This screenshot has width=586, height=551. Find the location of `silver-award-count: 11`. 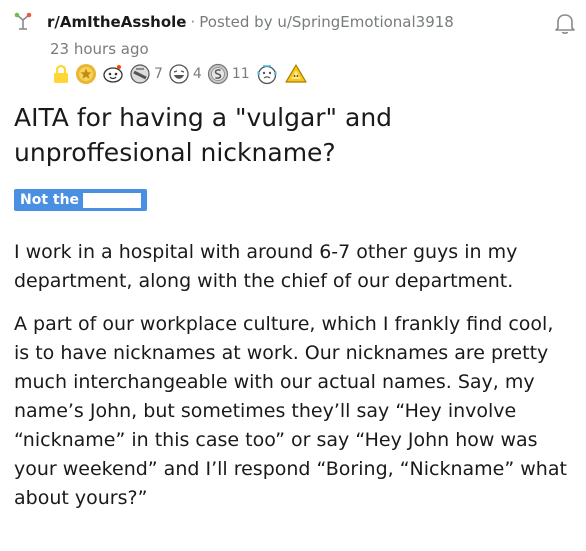

silver-award-count: 11 is located at coordinates (240, 74).